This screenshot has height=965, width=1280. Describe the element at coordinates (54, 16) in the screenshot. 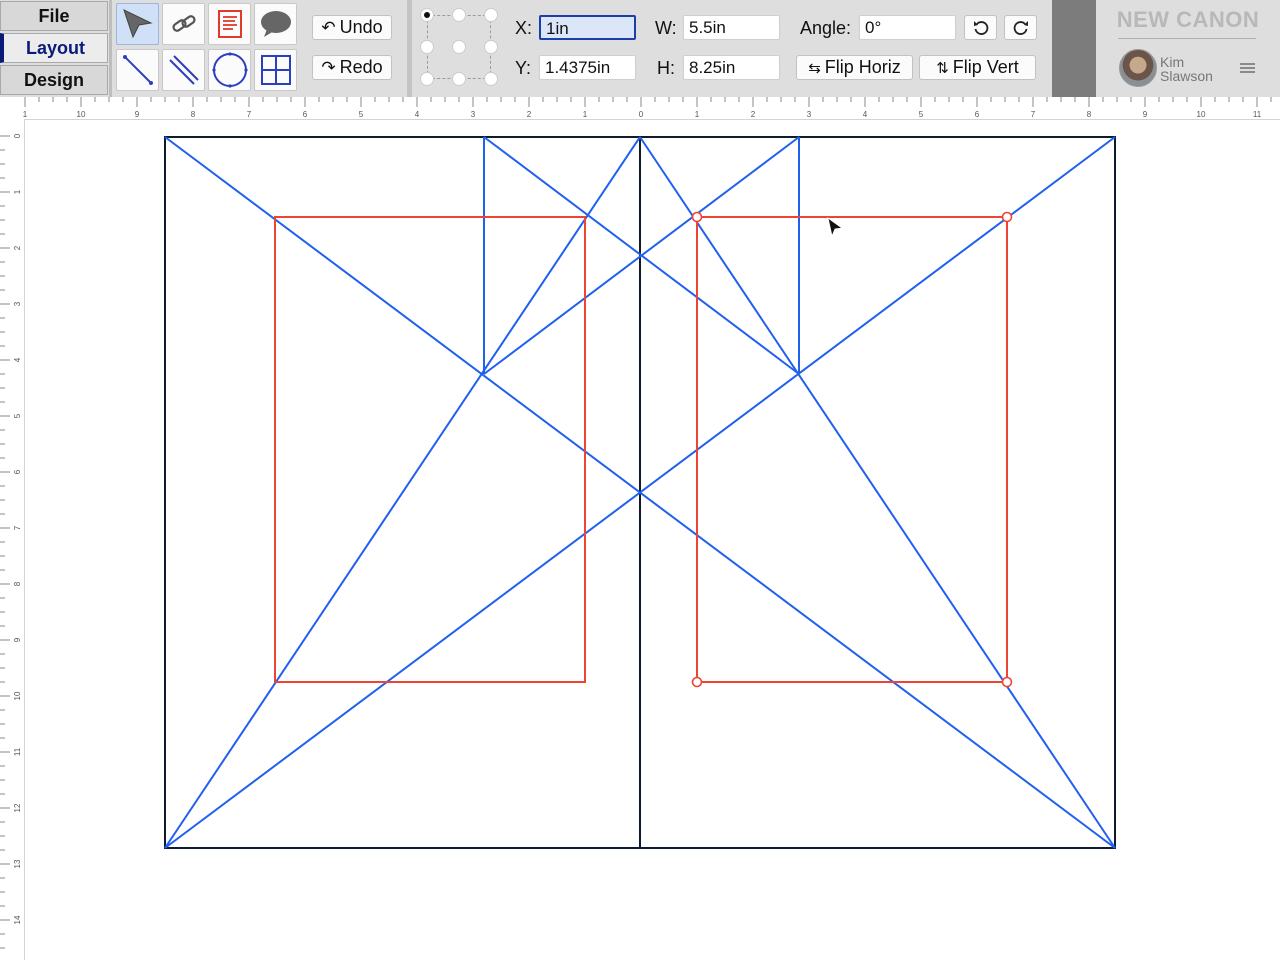

I see `nav-tab-file: File` at that location.